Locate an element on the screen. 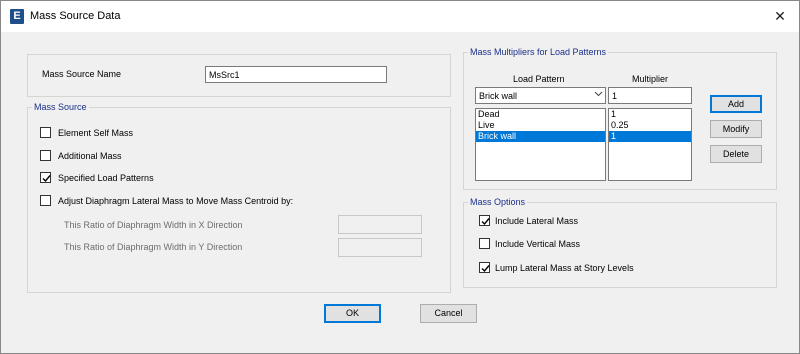 The image size is (800, 354). load-pattern-dropdown: Brick wall is located at coordinates (540, 95).